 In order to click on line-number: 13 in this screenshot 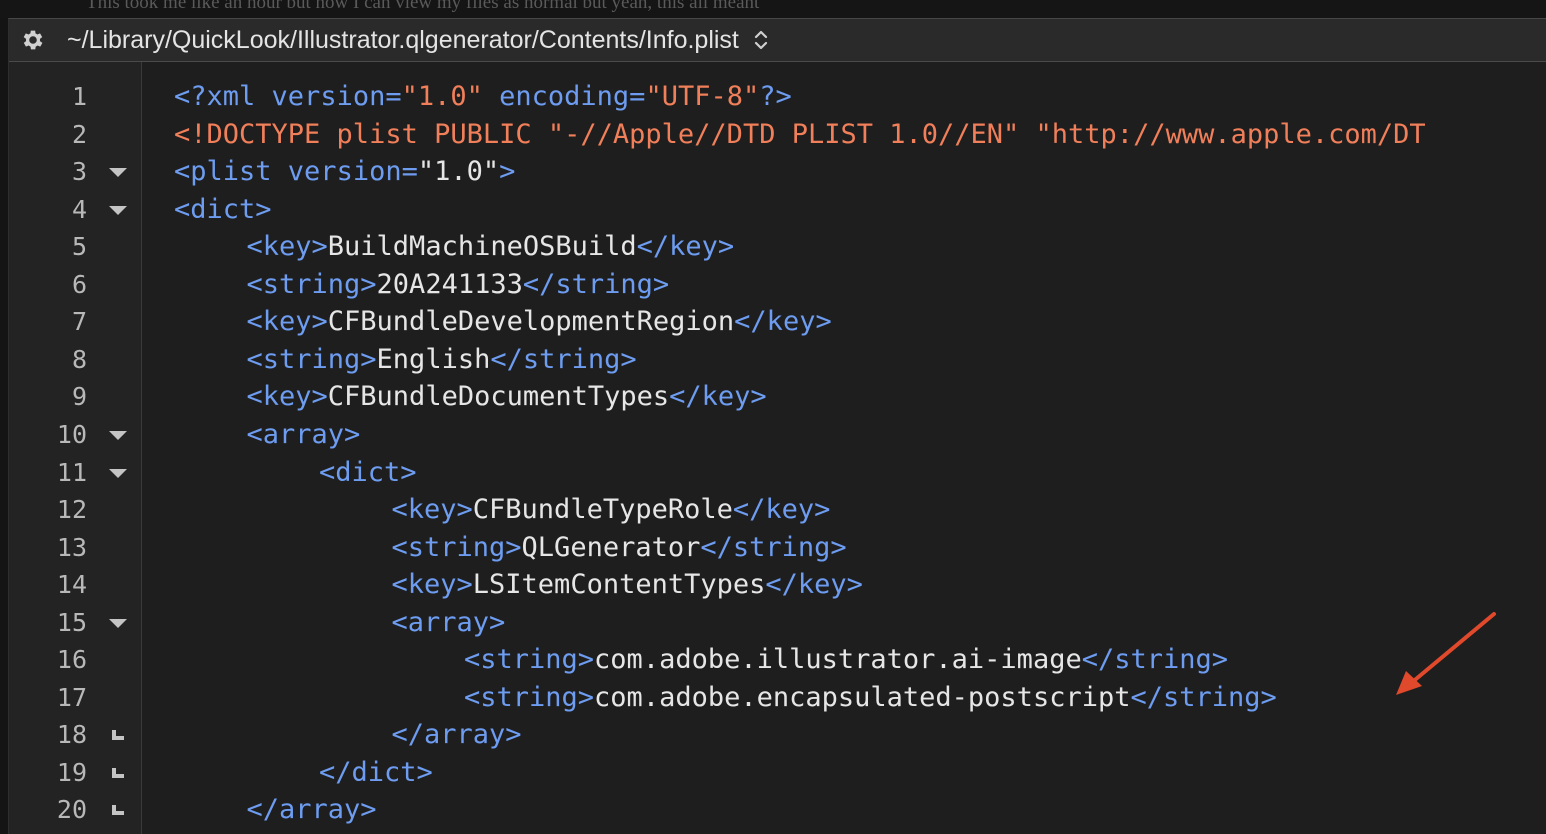, I will do `click(71, 547)`.